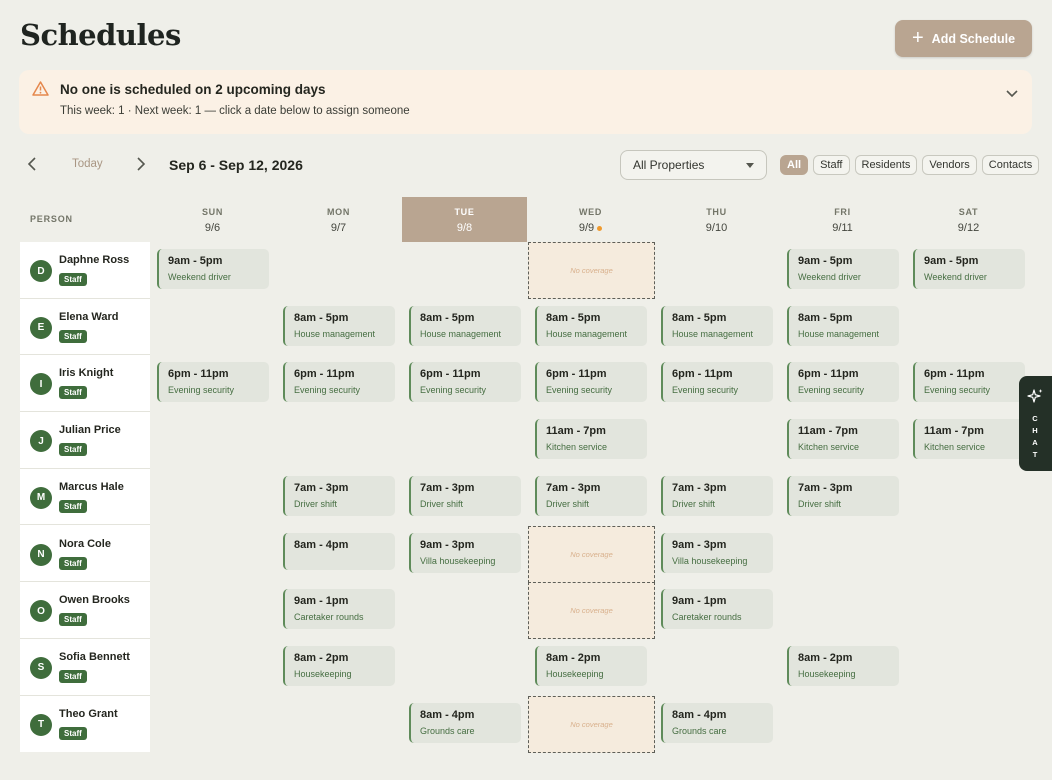 The image size is (1052, 780). Describe the element at coordinates (1035, 437) in the screenshot. I see `chat-label: CHAT` at that location.